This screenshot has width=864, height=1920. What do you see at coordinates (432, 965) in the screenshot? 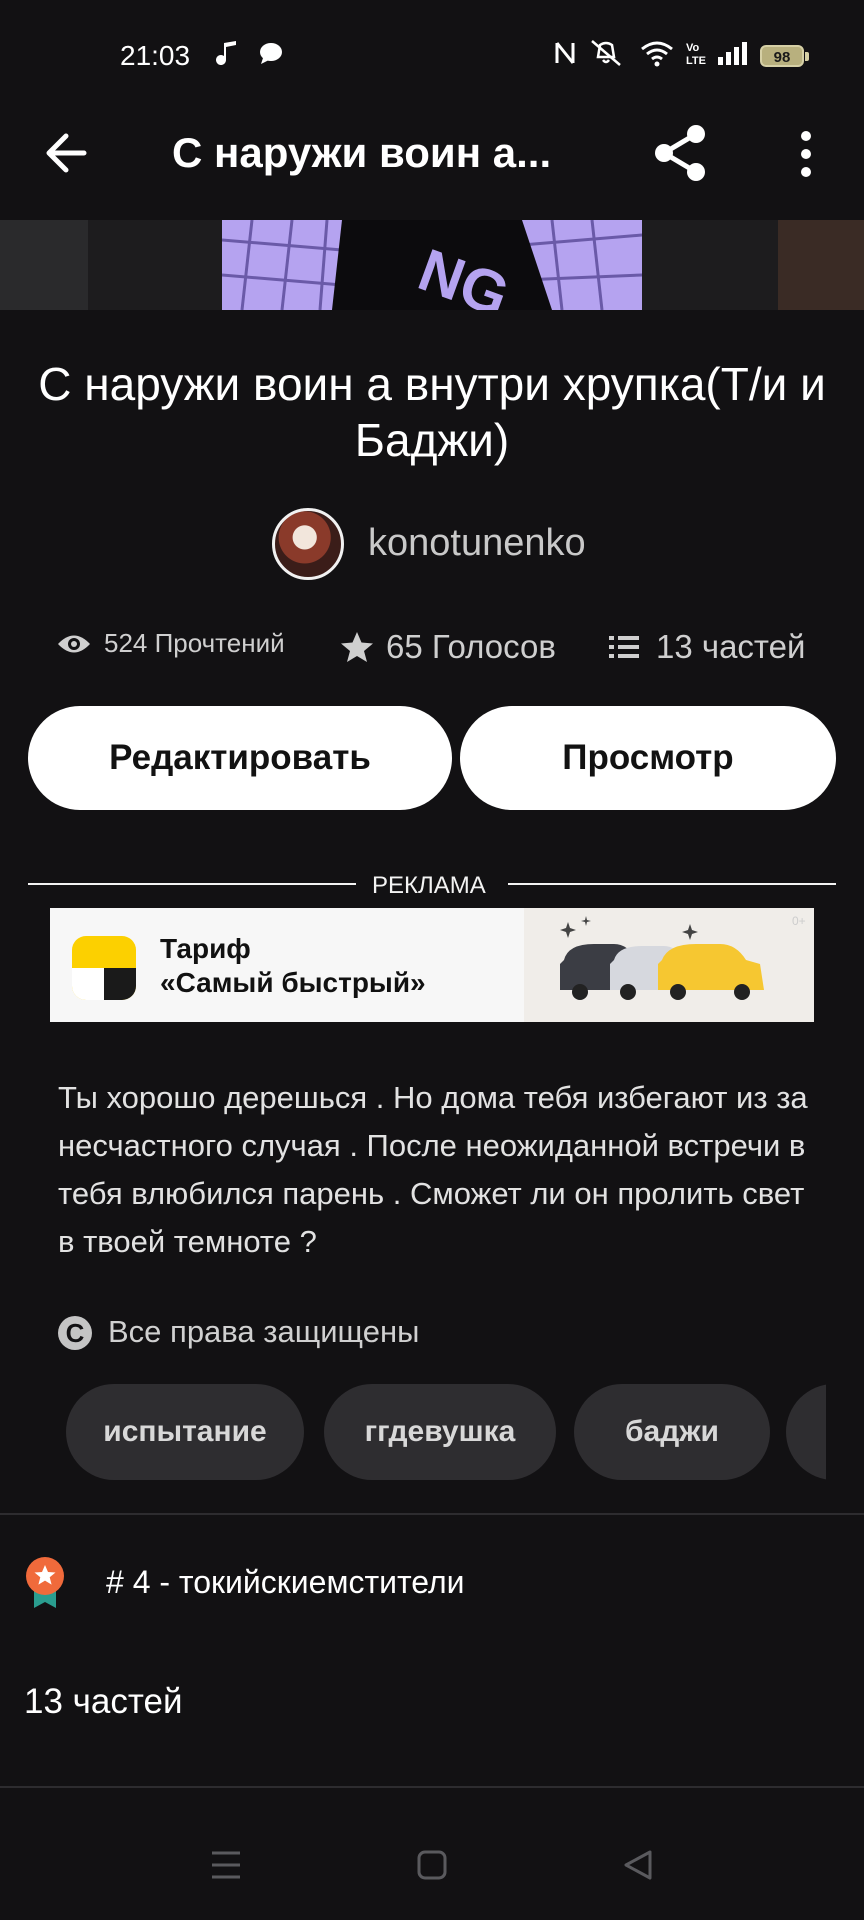
I see `ad-banner: Тариф «Самый быстрый» 0+` at bounding box center [432, 965].